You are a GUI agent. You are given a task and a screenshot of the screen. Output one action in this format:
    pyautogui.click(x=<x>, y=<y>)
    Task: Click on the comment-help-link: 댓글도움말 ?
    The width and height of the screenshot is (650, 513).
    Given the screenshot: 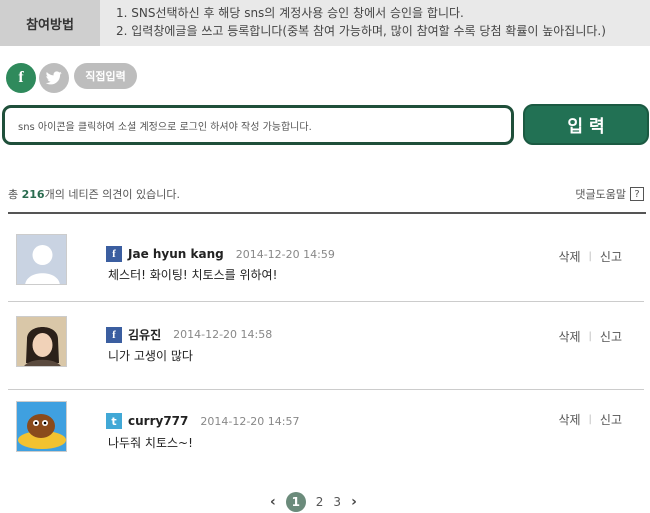 What is the action you would take?
    pyautogui.click(x=609, y=194)
    